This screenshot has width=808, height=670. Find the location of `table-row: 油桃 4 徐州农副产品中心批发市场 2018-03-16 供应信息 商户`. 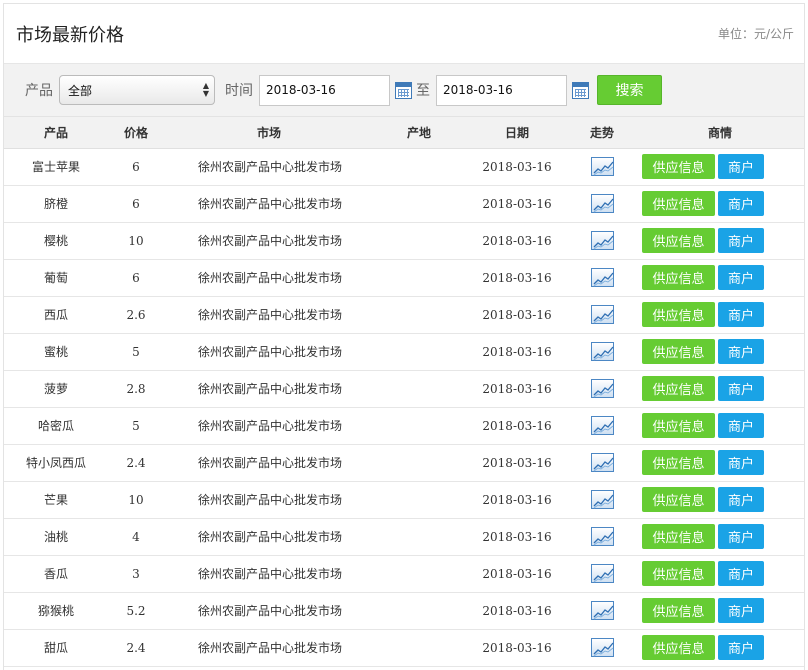

table-row: 油桃 4 徐州农副产品中心批发市场 2018-03-16 供应信息 商户 is located at coordinates (404, 537).